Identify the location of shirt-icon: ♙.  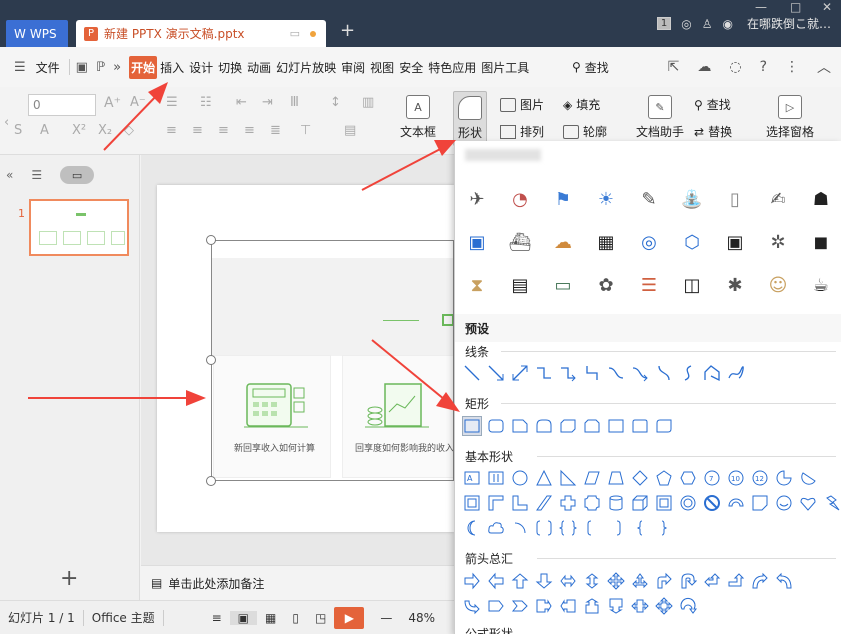
(707, 24).